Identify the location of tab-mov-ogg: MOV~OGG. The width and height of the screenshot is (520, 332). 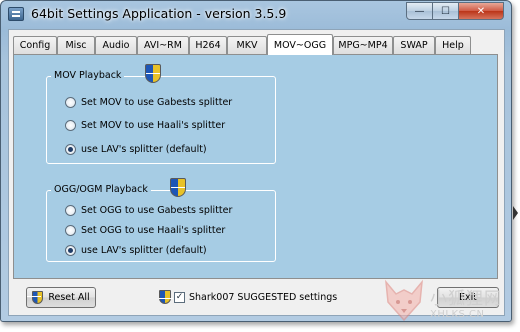
(300, 44).